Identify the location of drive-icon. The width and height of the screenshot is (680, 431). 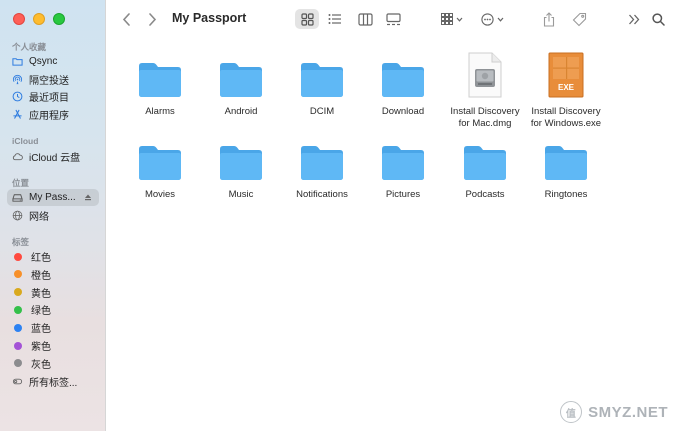
(17, 197).